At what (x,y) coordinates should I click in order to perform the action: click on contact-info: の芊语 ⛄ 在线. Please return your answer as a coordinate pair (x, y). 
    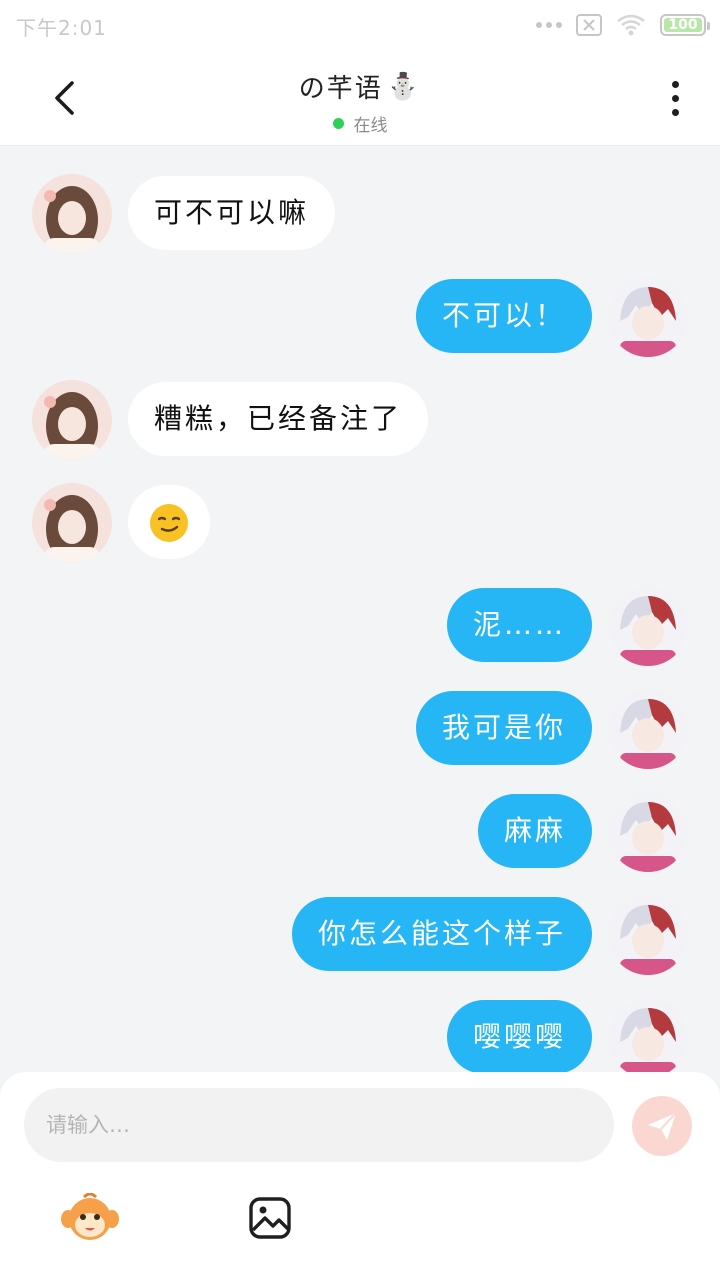
    Looking at the image, I should click on (360, 102).